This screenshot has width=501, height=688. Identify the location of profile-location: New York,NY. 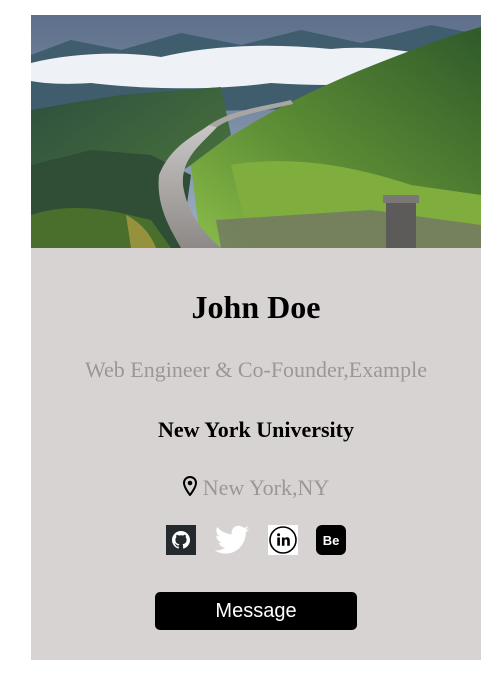
(256, 488).